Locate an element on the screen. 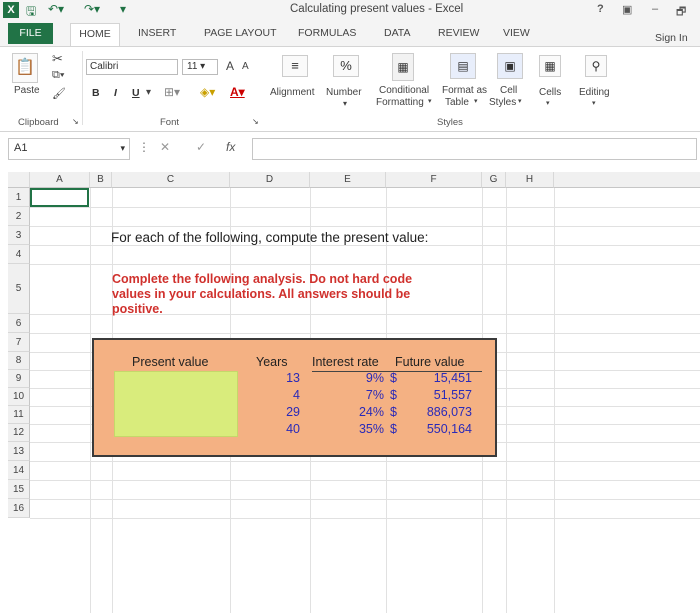 The width and height of the screenshot is (700, 613). enter-icon: ✓ is located at coordinates (201, 147).